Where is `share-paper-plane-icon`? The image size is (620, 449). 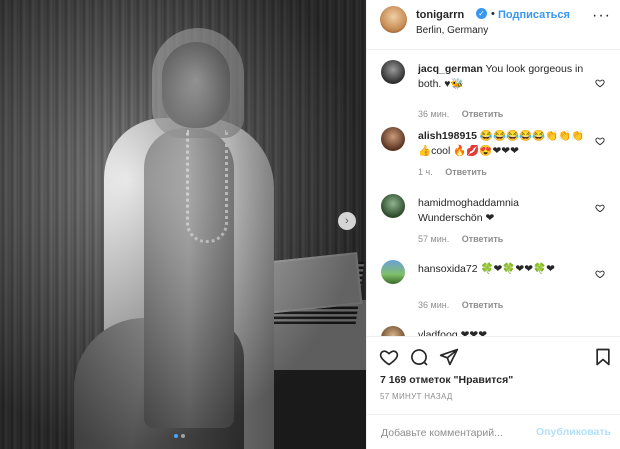
share-paper-plane-icon is located at coordinates (449, 357).